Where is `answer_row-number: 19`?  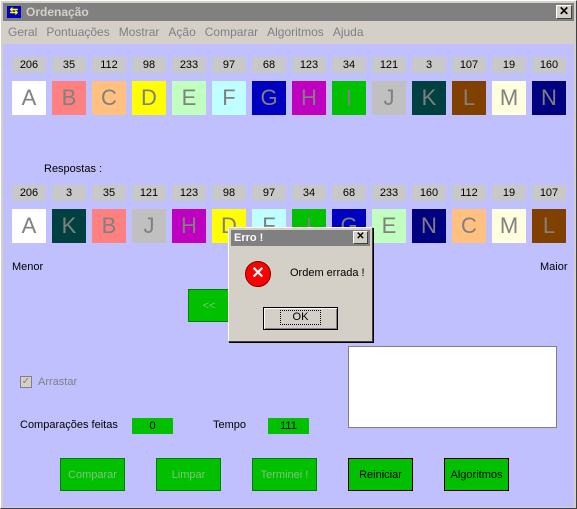 answer_row-number: 19 is located at coordinates (509, 193).